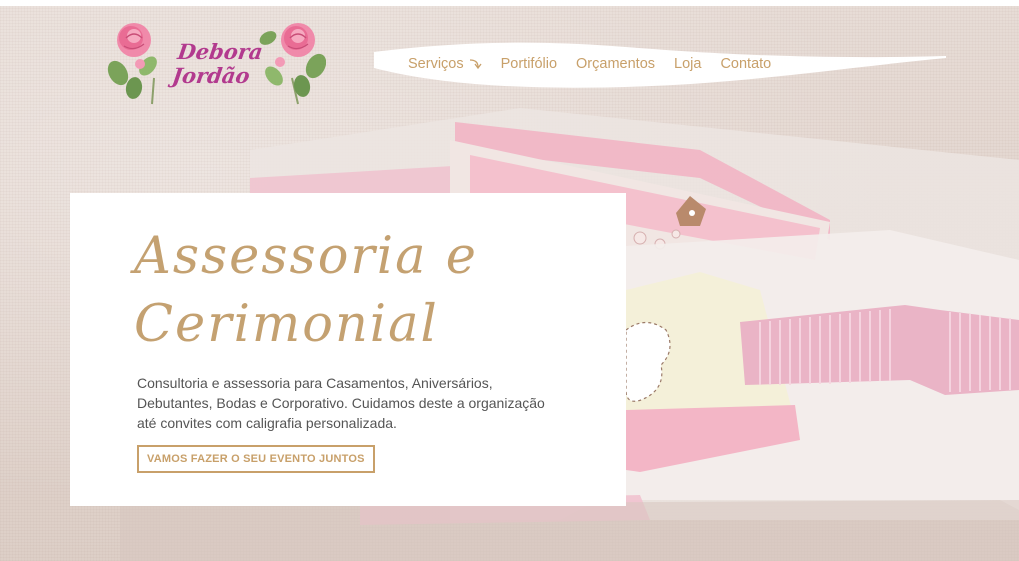 Image resolution: width=1019 pixels, height=561 pixels. I want to click on hero-title: Assessoria e Cerimonial, so click(364, 291).